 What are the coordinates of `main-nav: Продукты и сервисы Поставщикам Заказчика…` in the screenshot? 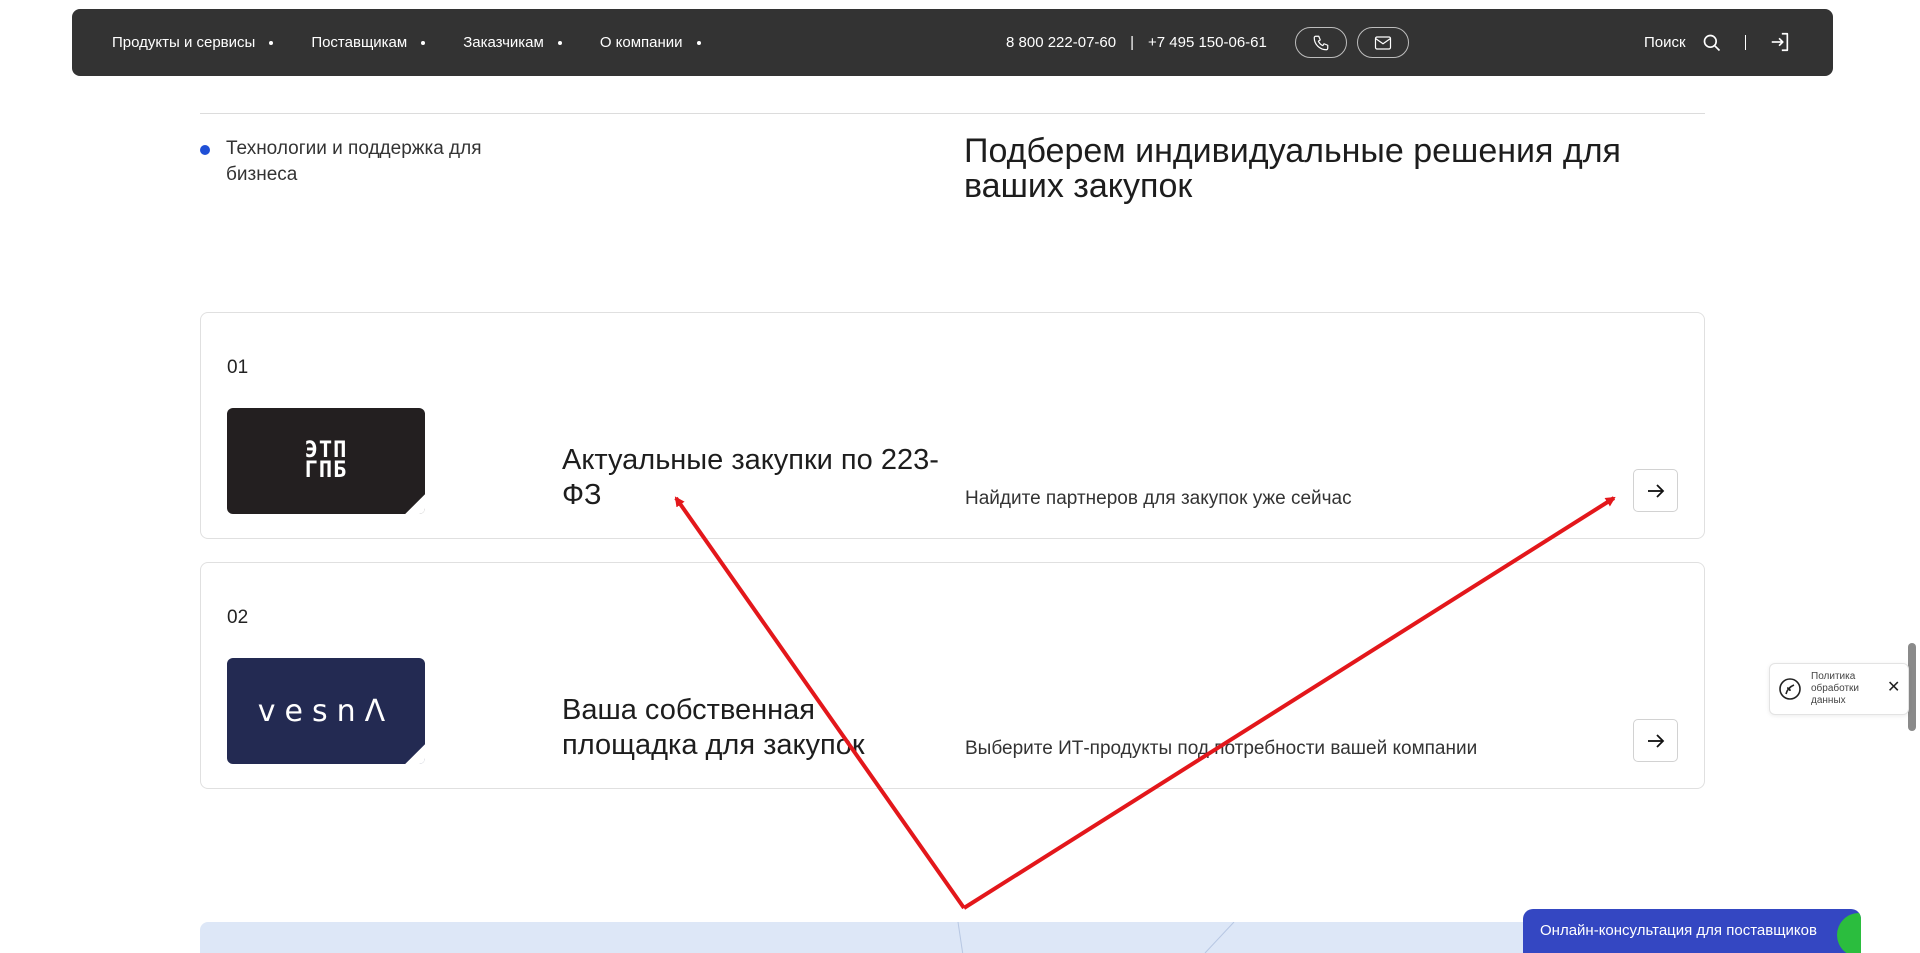 It's located at (425, 42).